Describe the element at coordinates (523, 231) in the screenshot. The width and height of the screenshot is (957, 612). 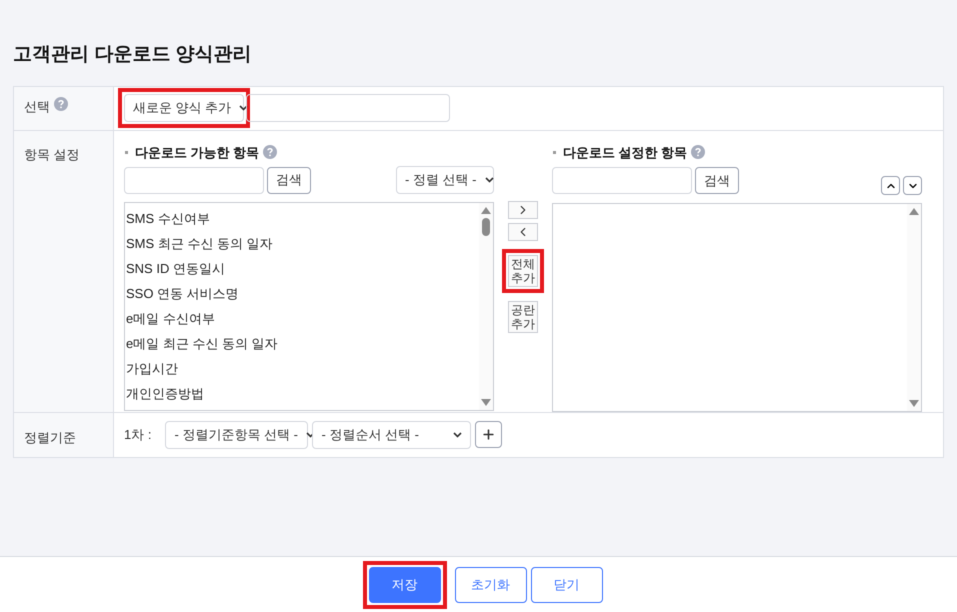
I see `move-left-button` at that location.